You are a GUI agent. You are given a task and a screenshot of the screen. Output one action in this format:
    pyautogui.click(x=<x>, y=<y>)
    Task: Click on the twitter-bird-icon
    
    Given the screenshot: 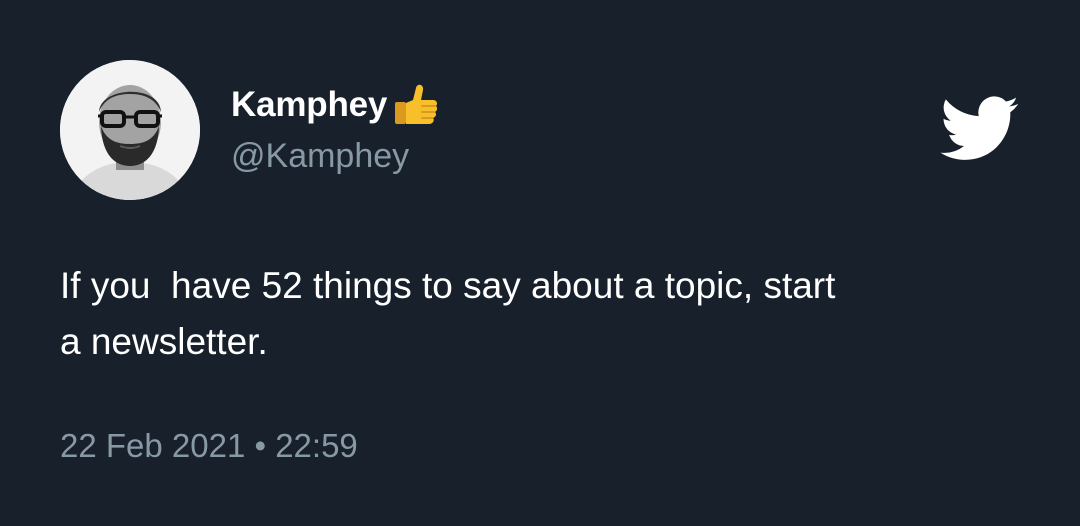 What is the action you would take?
    pyautogui.click(x=980, y=129)
    